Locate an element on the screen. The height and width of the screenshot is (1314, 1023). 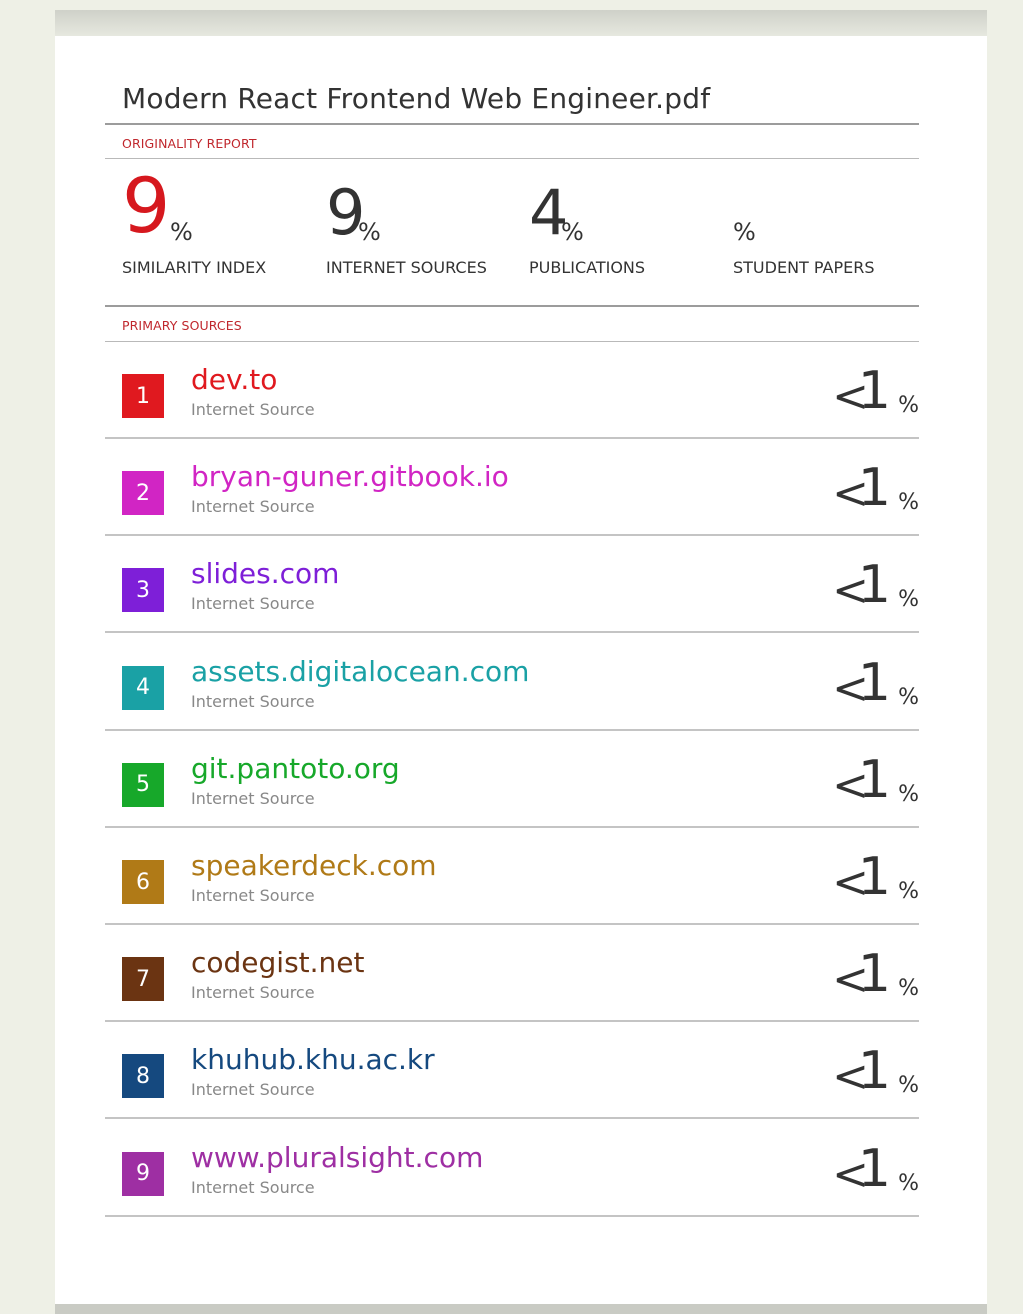
source-rank-badge: 4 is located at coordinates (143, 687).